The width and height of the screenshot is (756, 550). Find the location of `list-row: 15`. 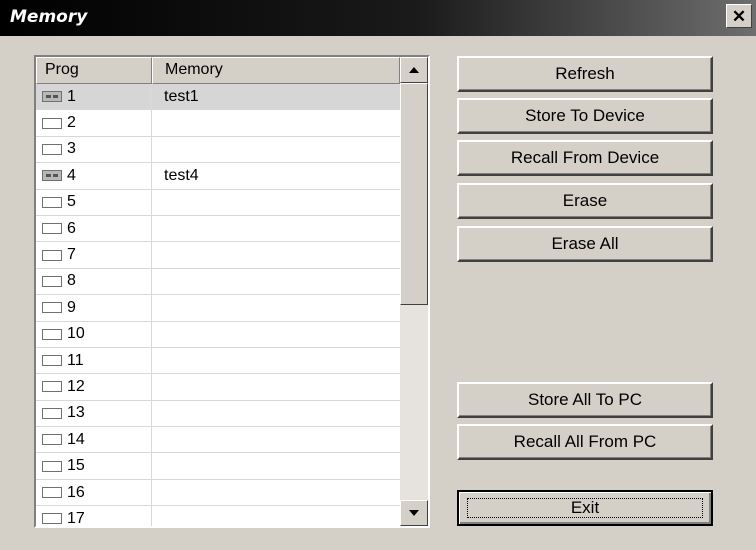

list-row: 15 is located at coordinates (218, 466).